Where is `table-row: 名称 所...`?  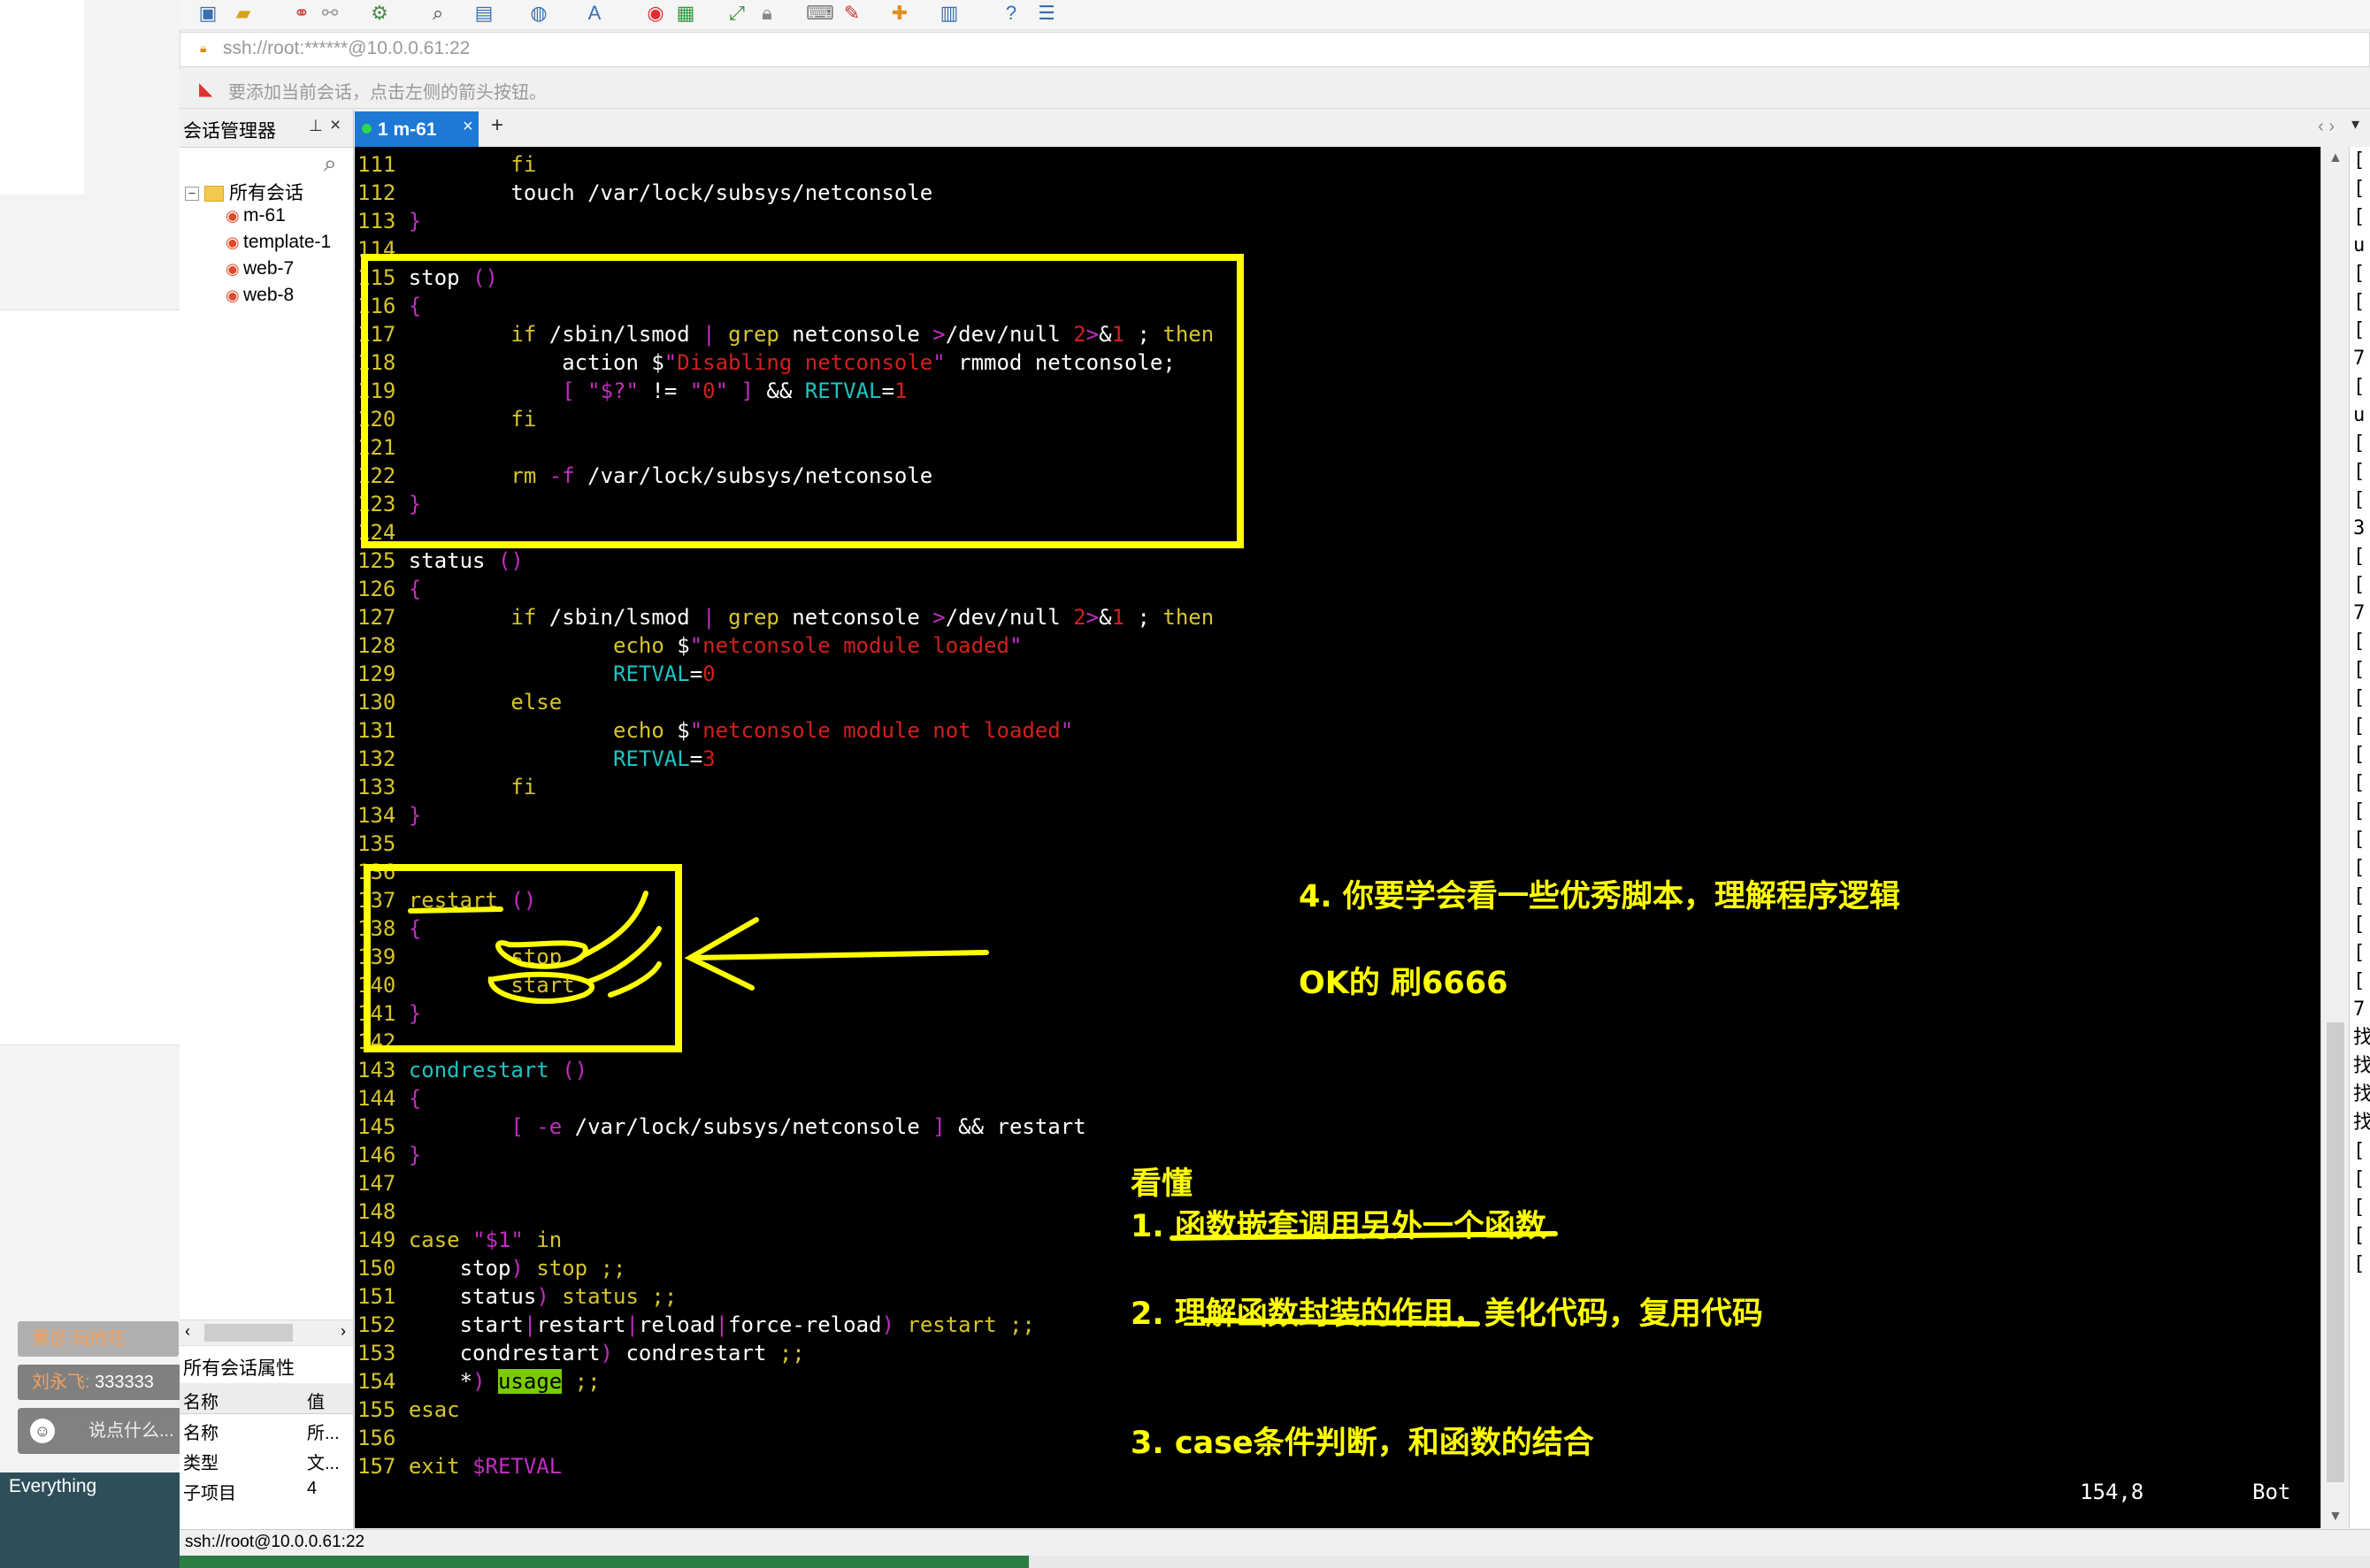 table-row: 名称 所... is located at coordinates (266, 1429).